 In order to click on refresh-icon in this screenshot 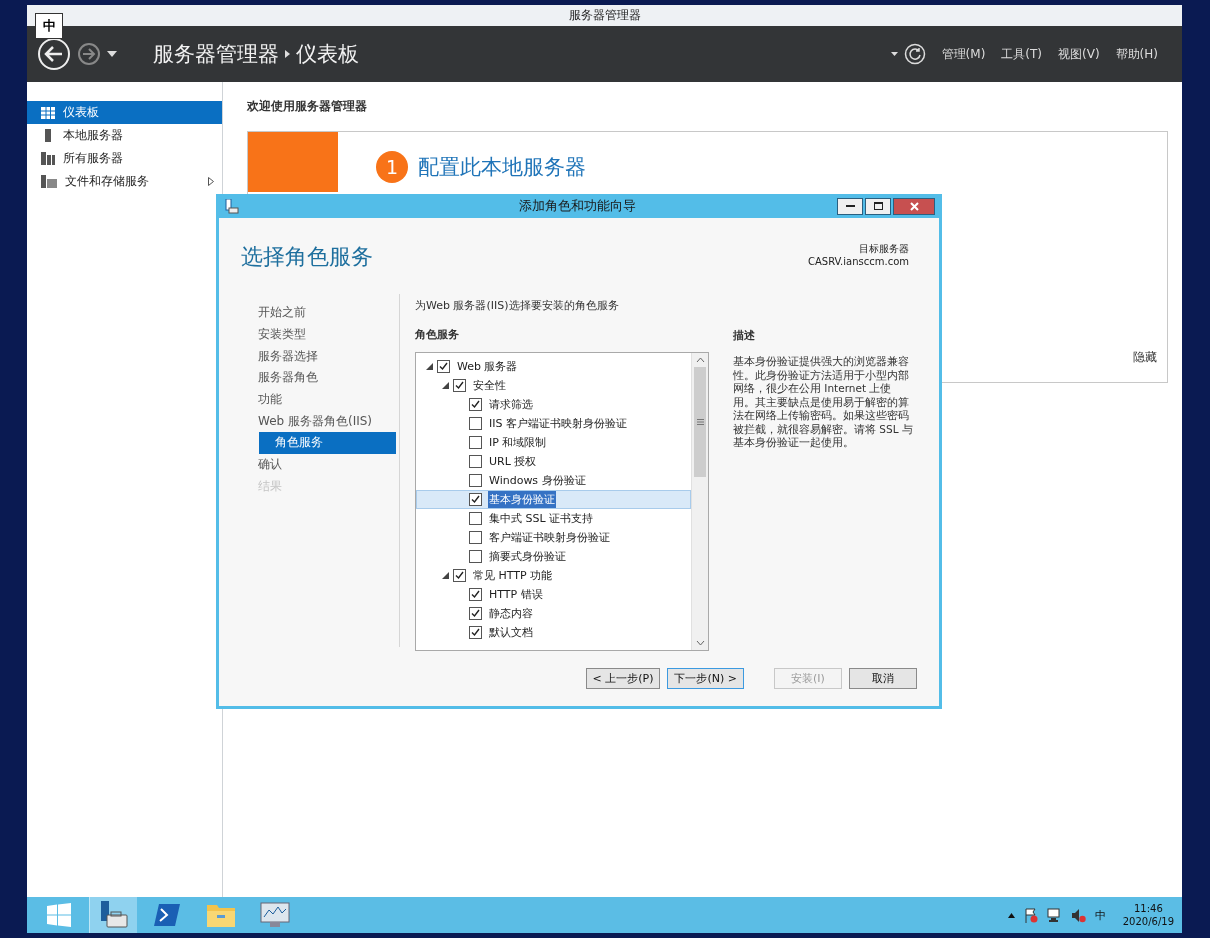, I will do `click(914, 54)`.